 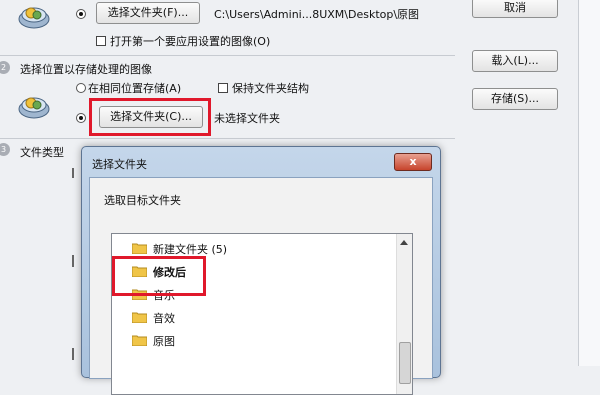 I want to click on file-type-heading: 文件类型, so click(x=42, y=152).